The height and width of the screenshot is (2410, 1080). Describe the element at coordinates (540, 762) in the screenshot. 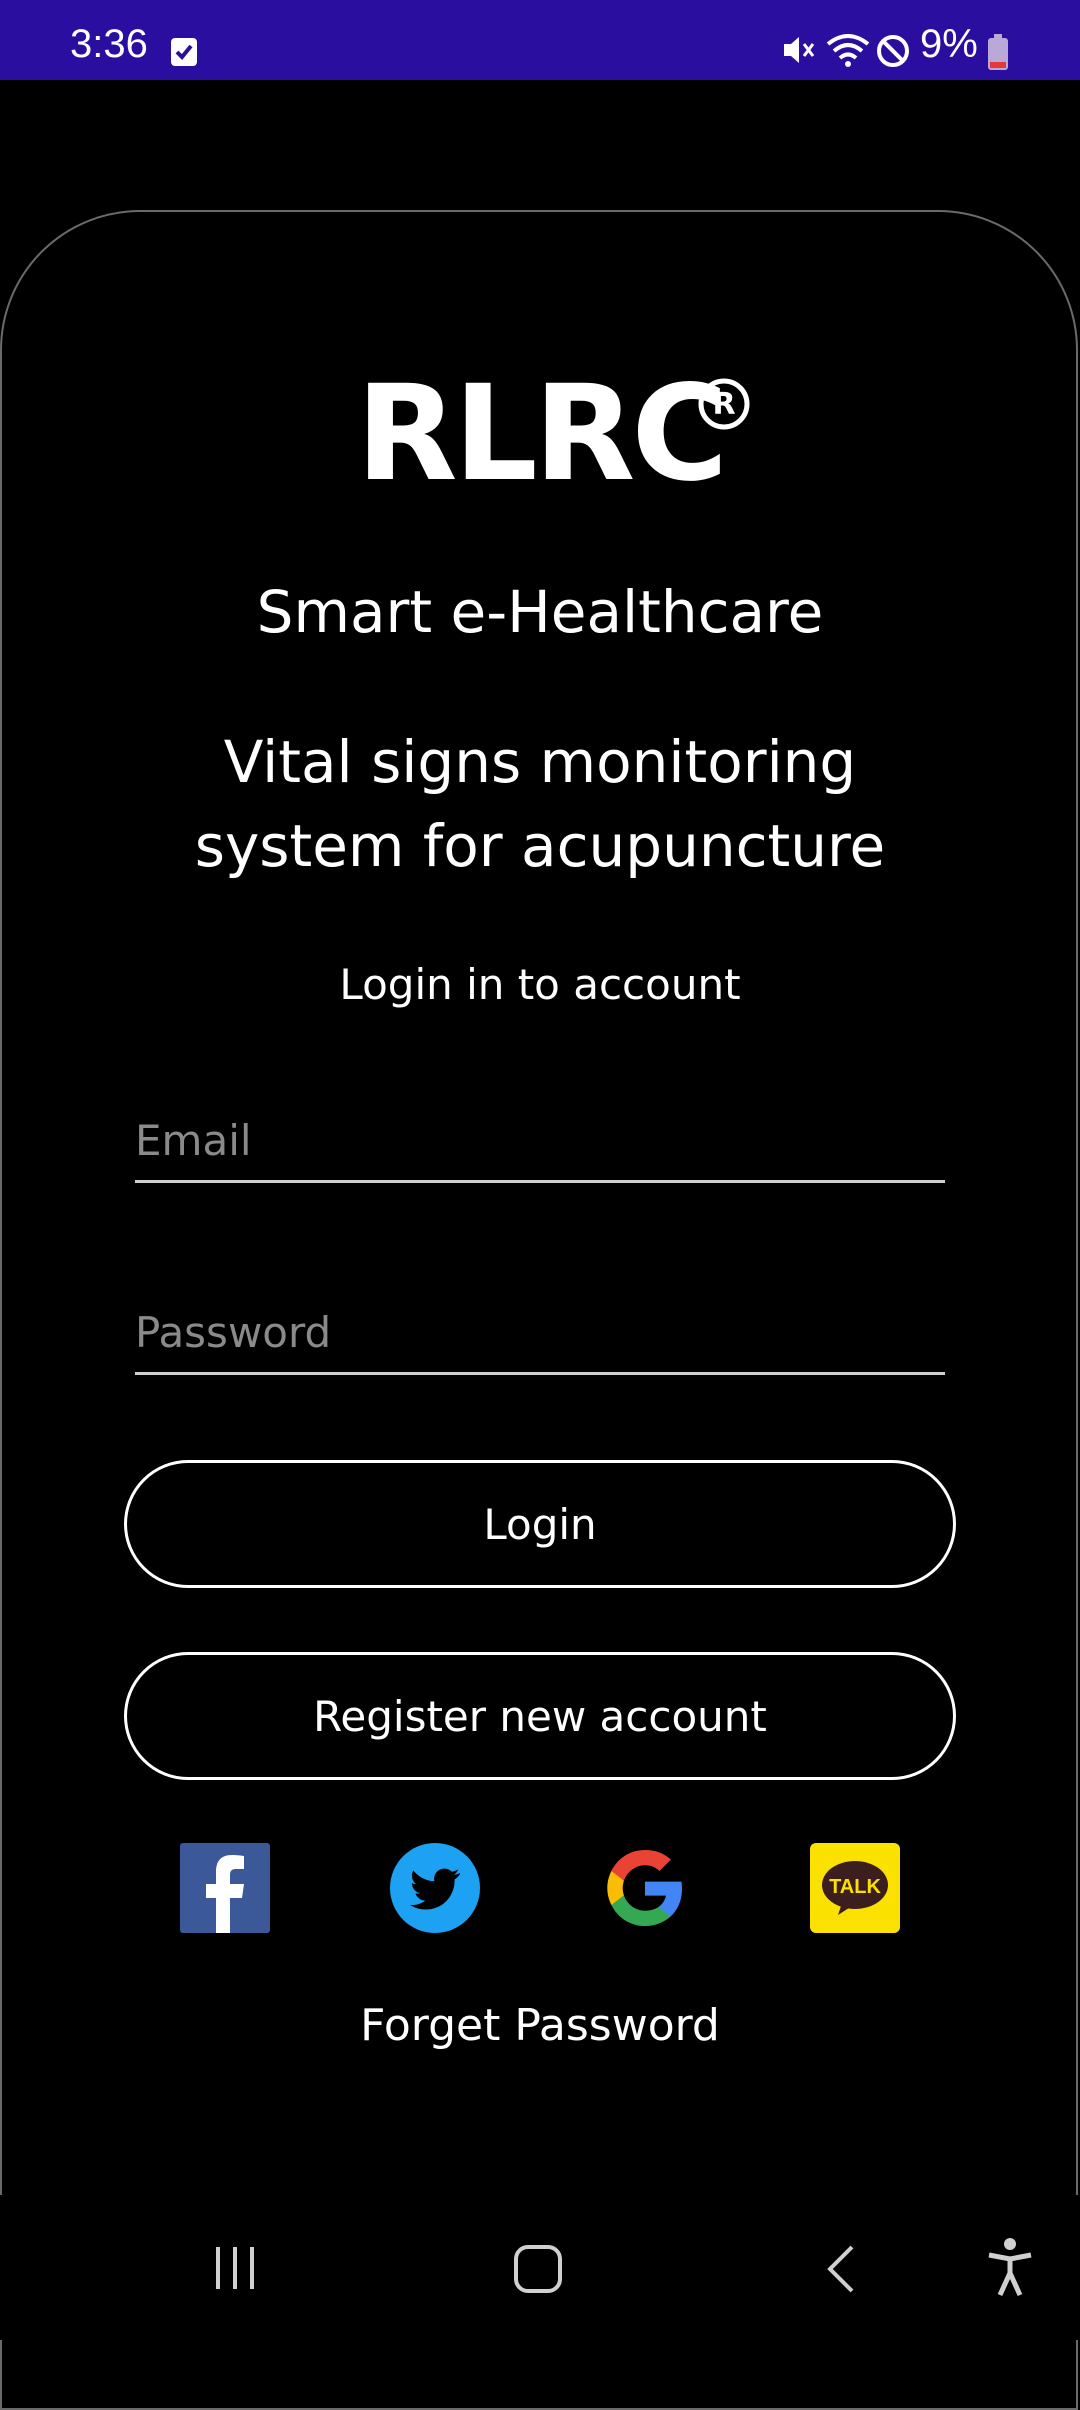

I see `tagline-line-1: Vital signs monitoring` at that location.